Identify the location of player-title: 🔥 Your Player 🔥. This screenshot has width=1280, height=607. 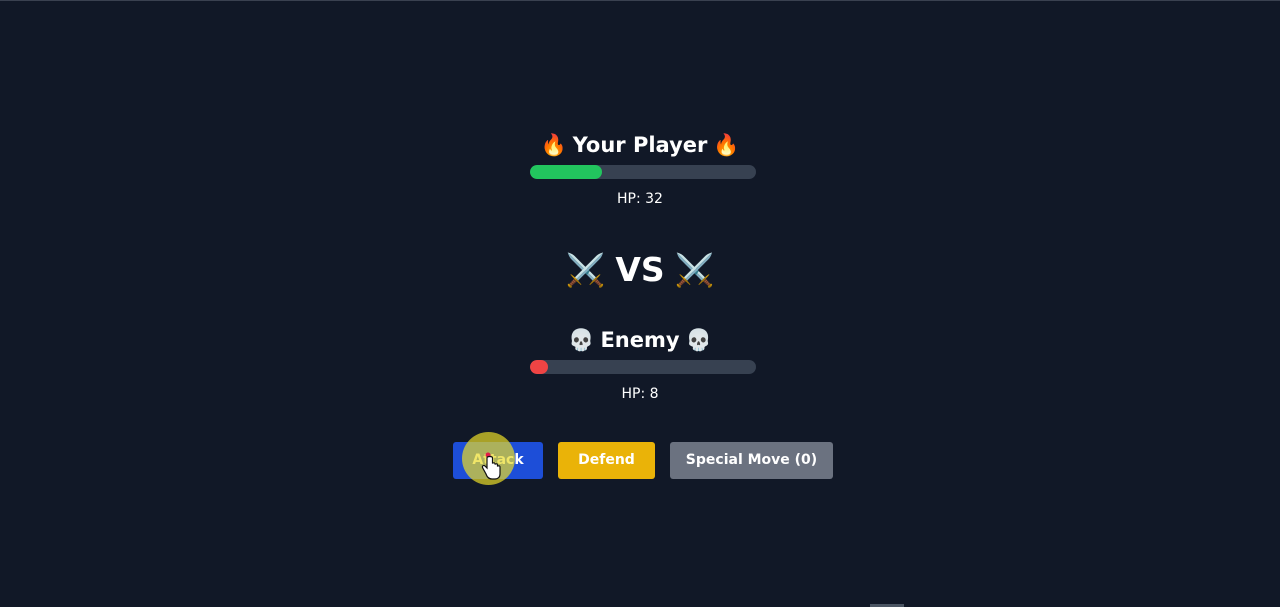
(640, 144).